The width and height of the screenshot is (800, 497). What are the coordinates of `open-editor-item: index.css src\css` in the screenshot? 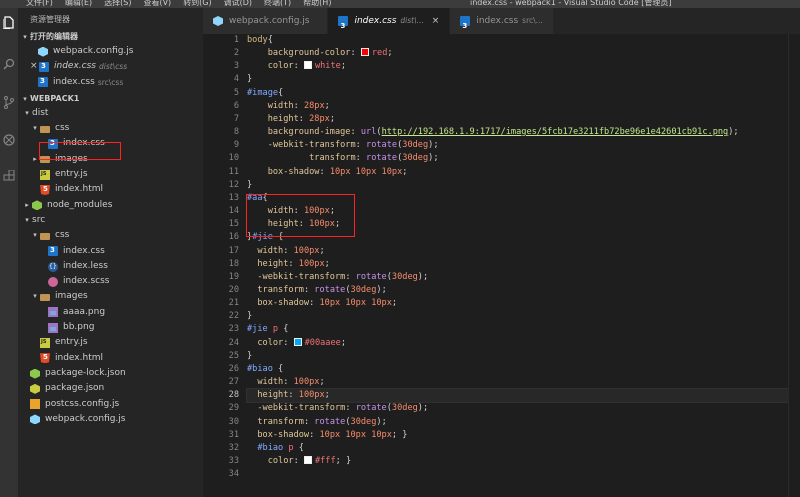 It's located at (110, 82).